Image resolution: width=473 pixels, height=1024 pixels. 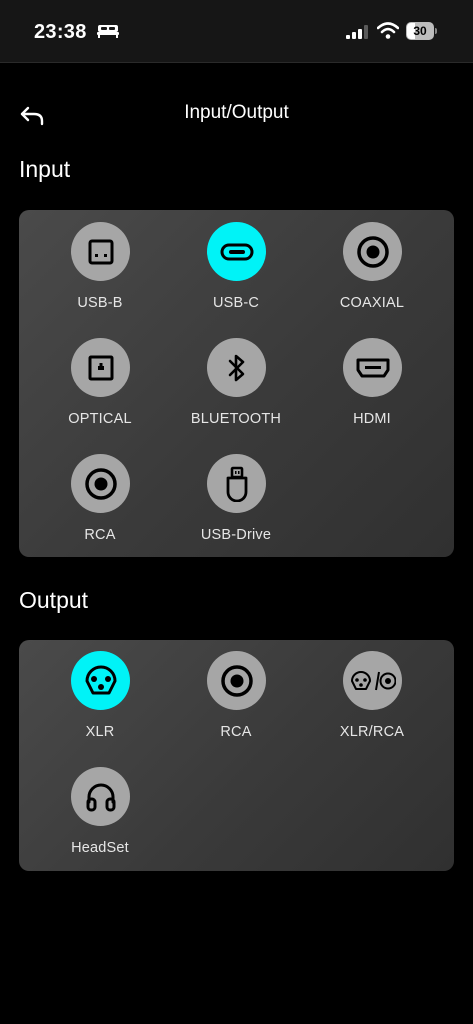 I want to click on input-section-title: Input, so click(x=45, y=169).